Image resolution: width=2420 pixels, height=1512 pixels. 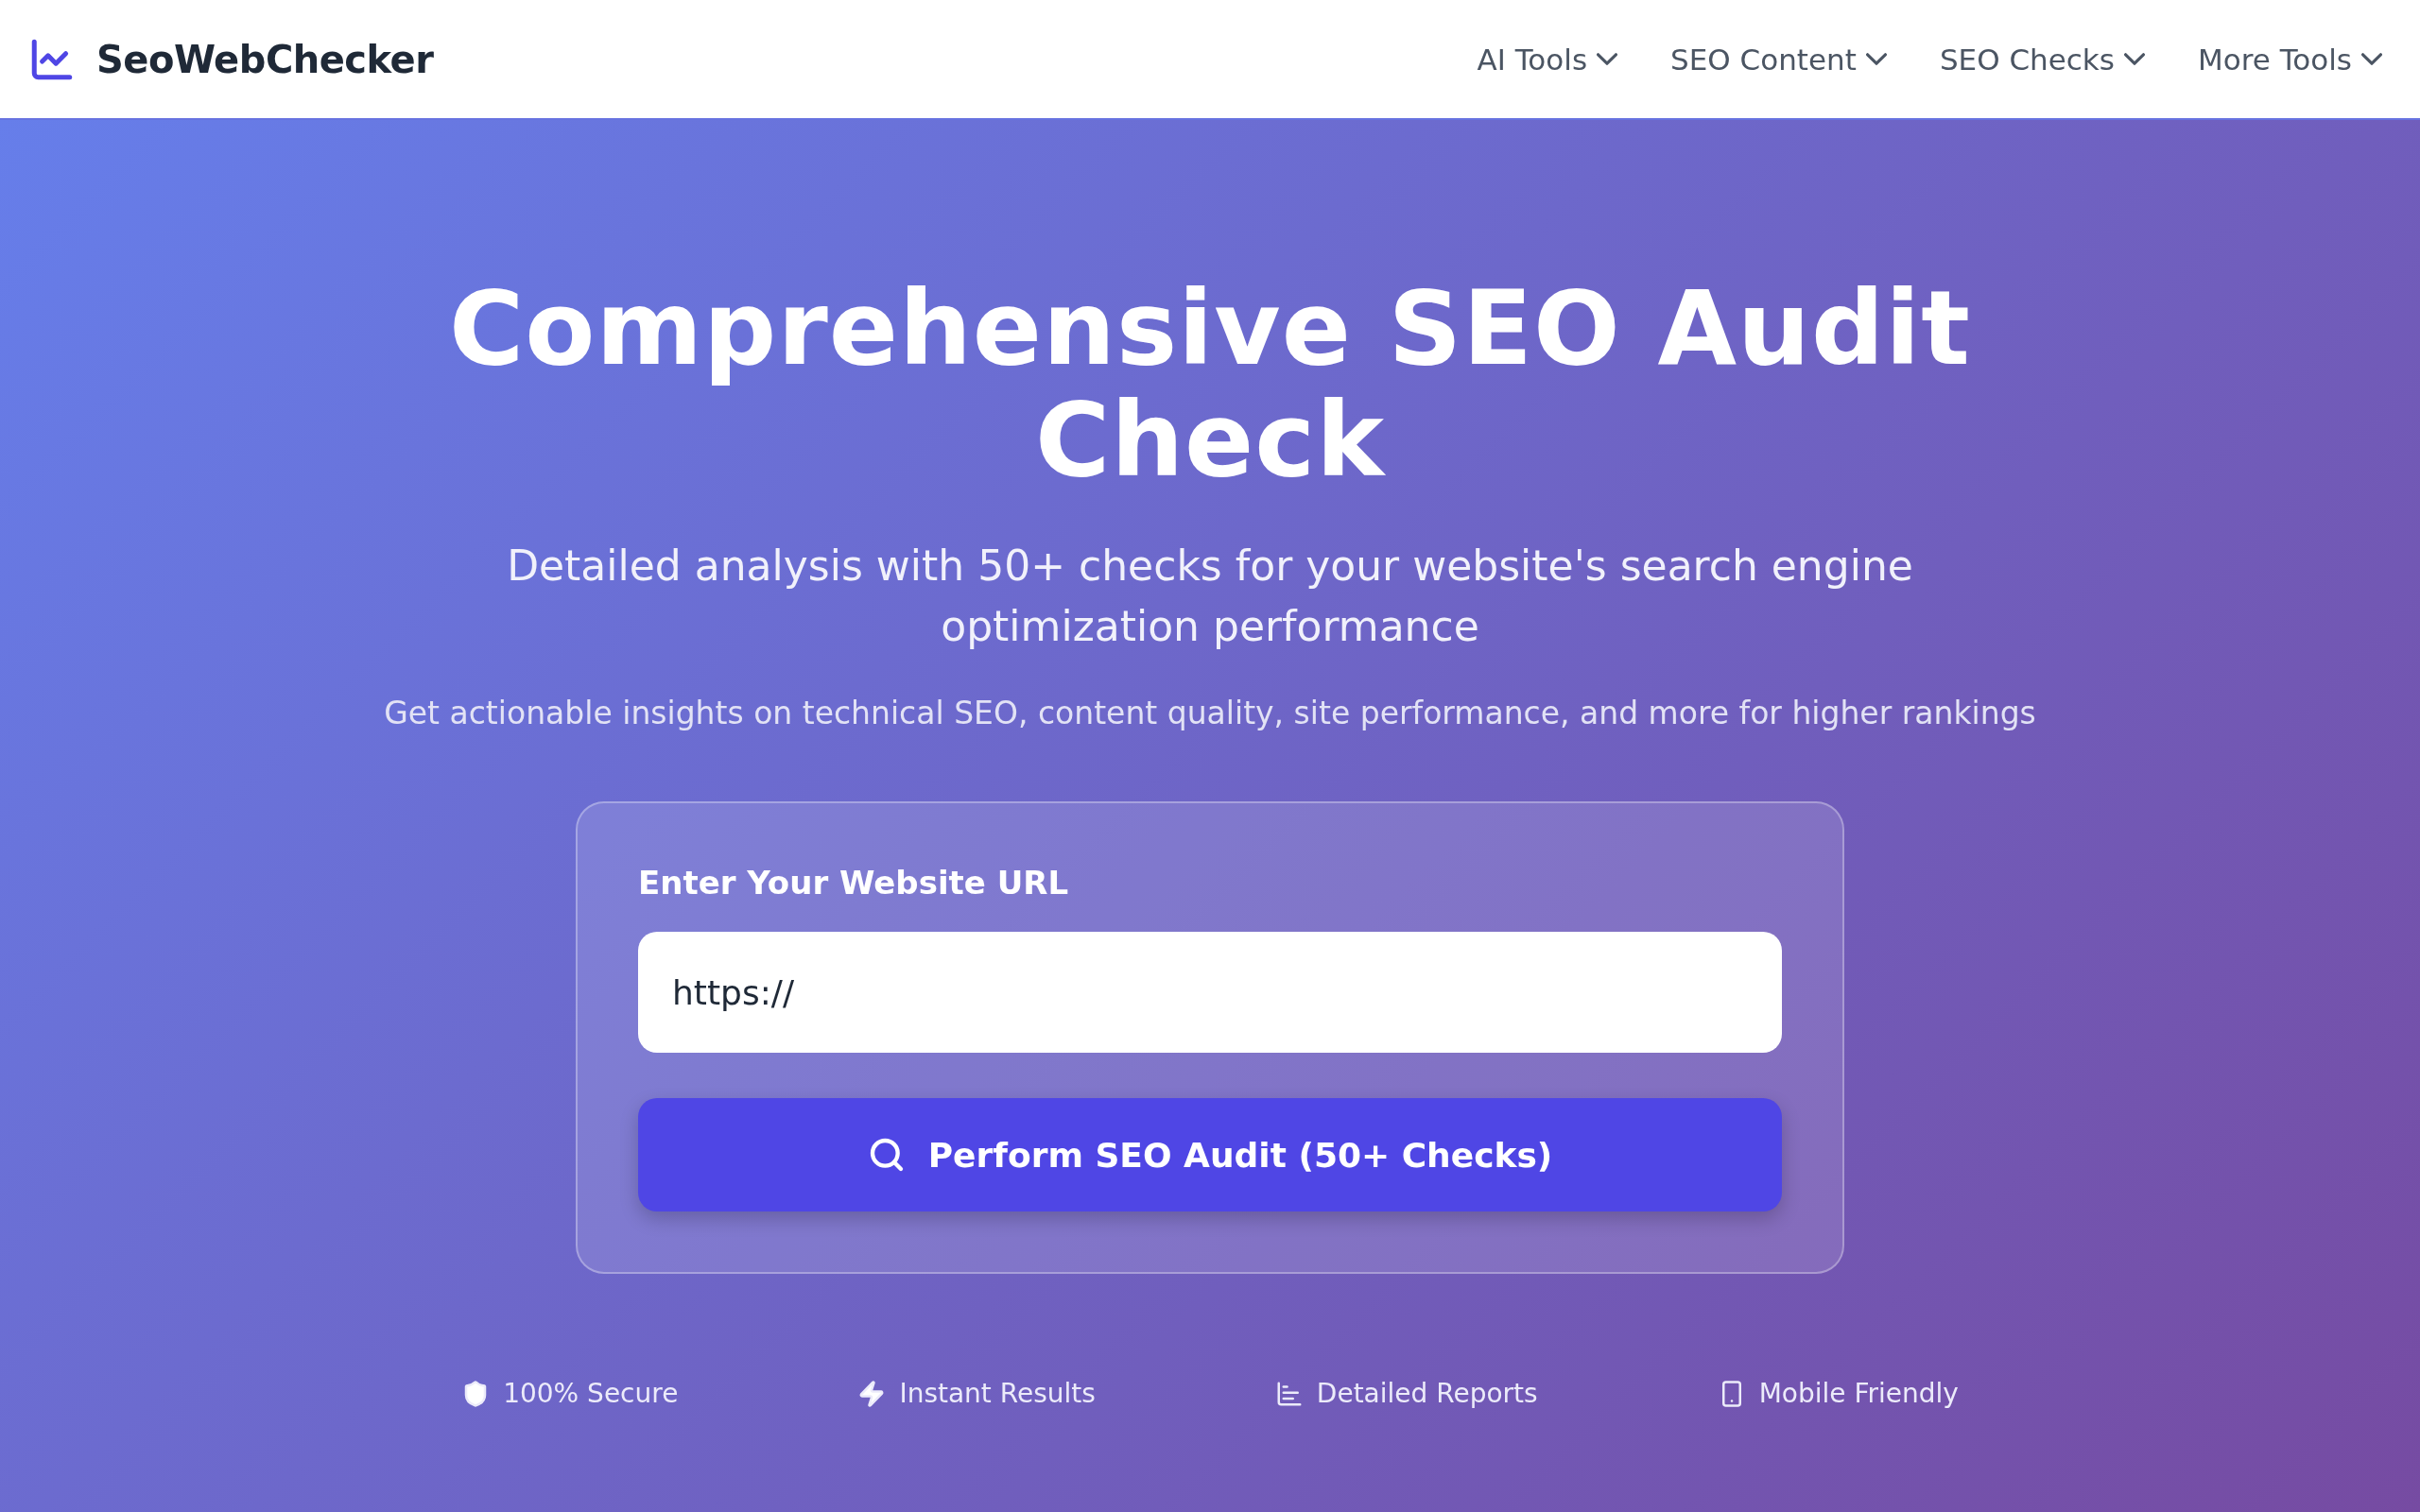 I want to click on nav-menu: More Tools, so click(x=2289, y=59).